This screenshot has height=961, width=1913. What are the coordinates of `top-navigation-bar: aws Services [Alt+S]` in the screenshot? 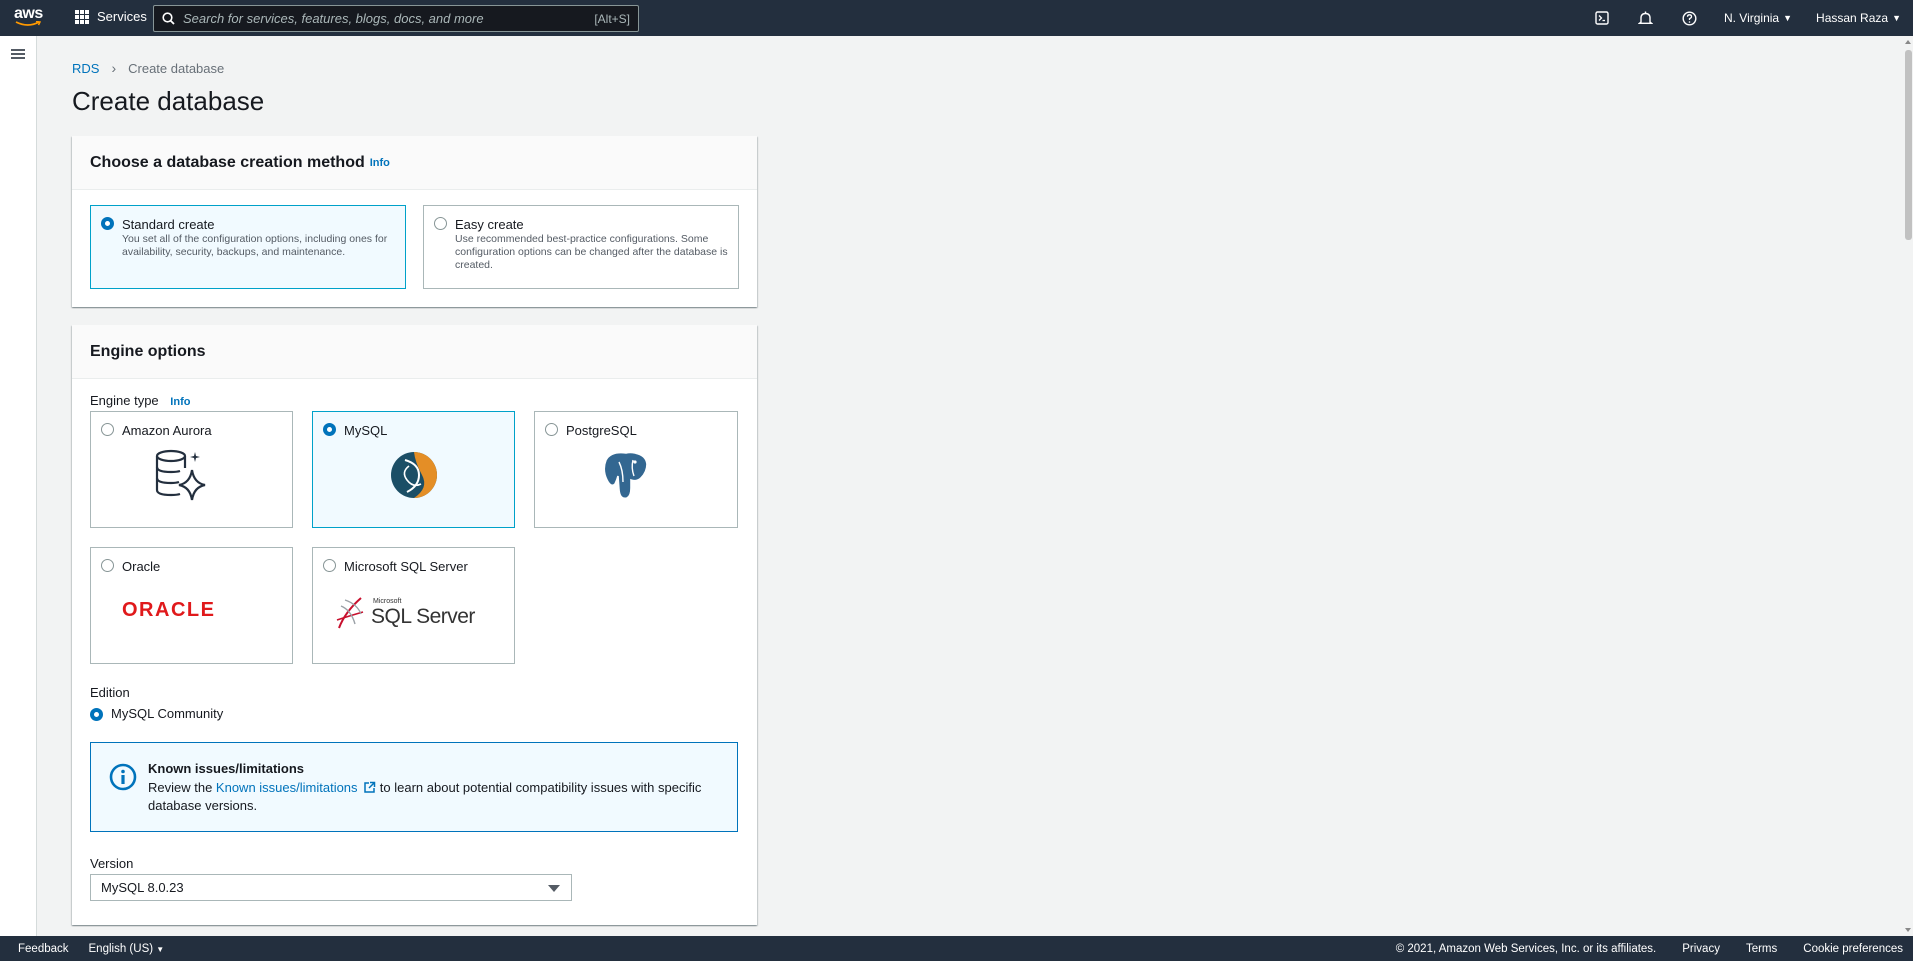 It's located at (956, 18).